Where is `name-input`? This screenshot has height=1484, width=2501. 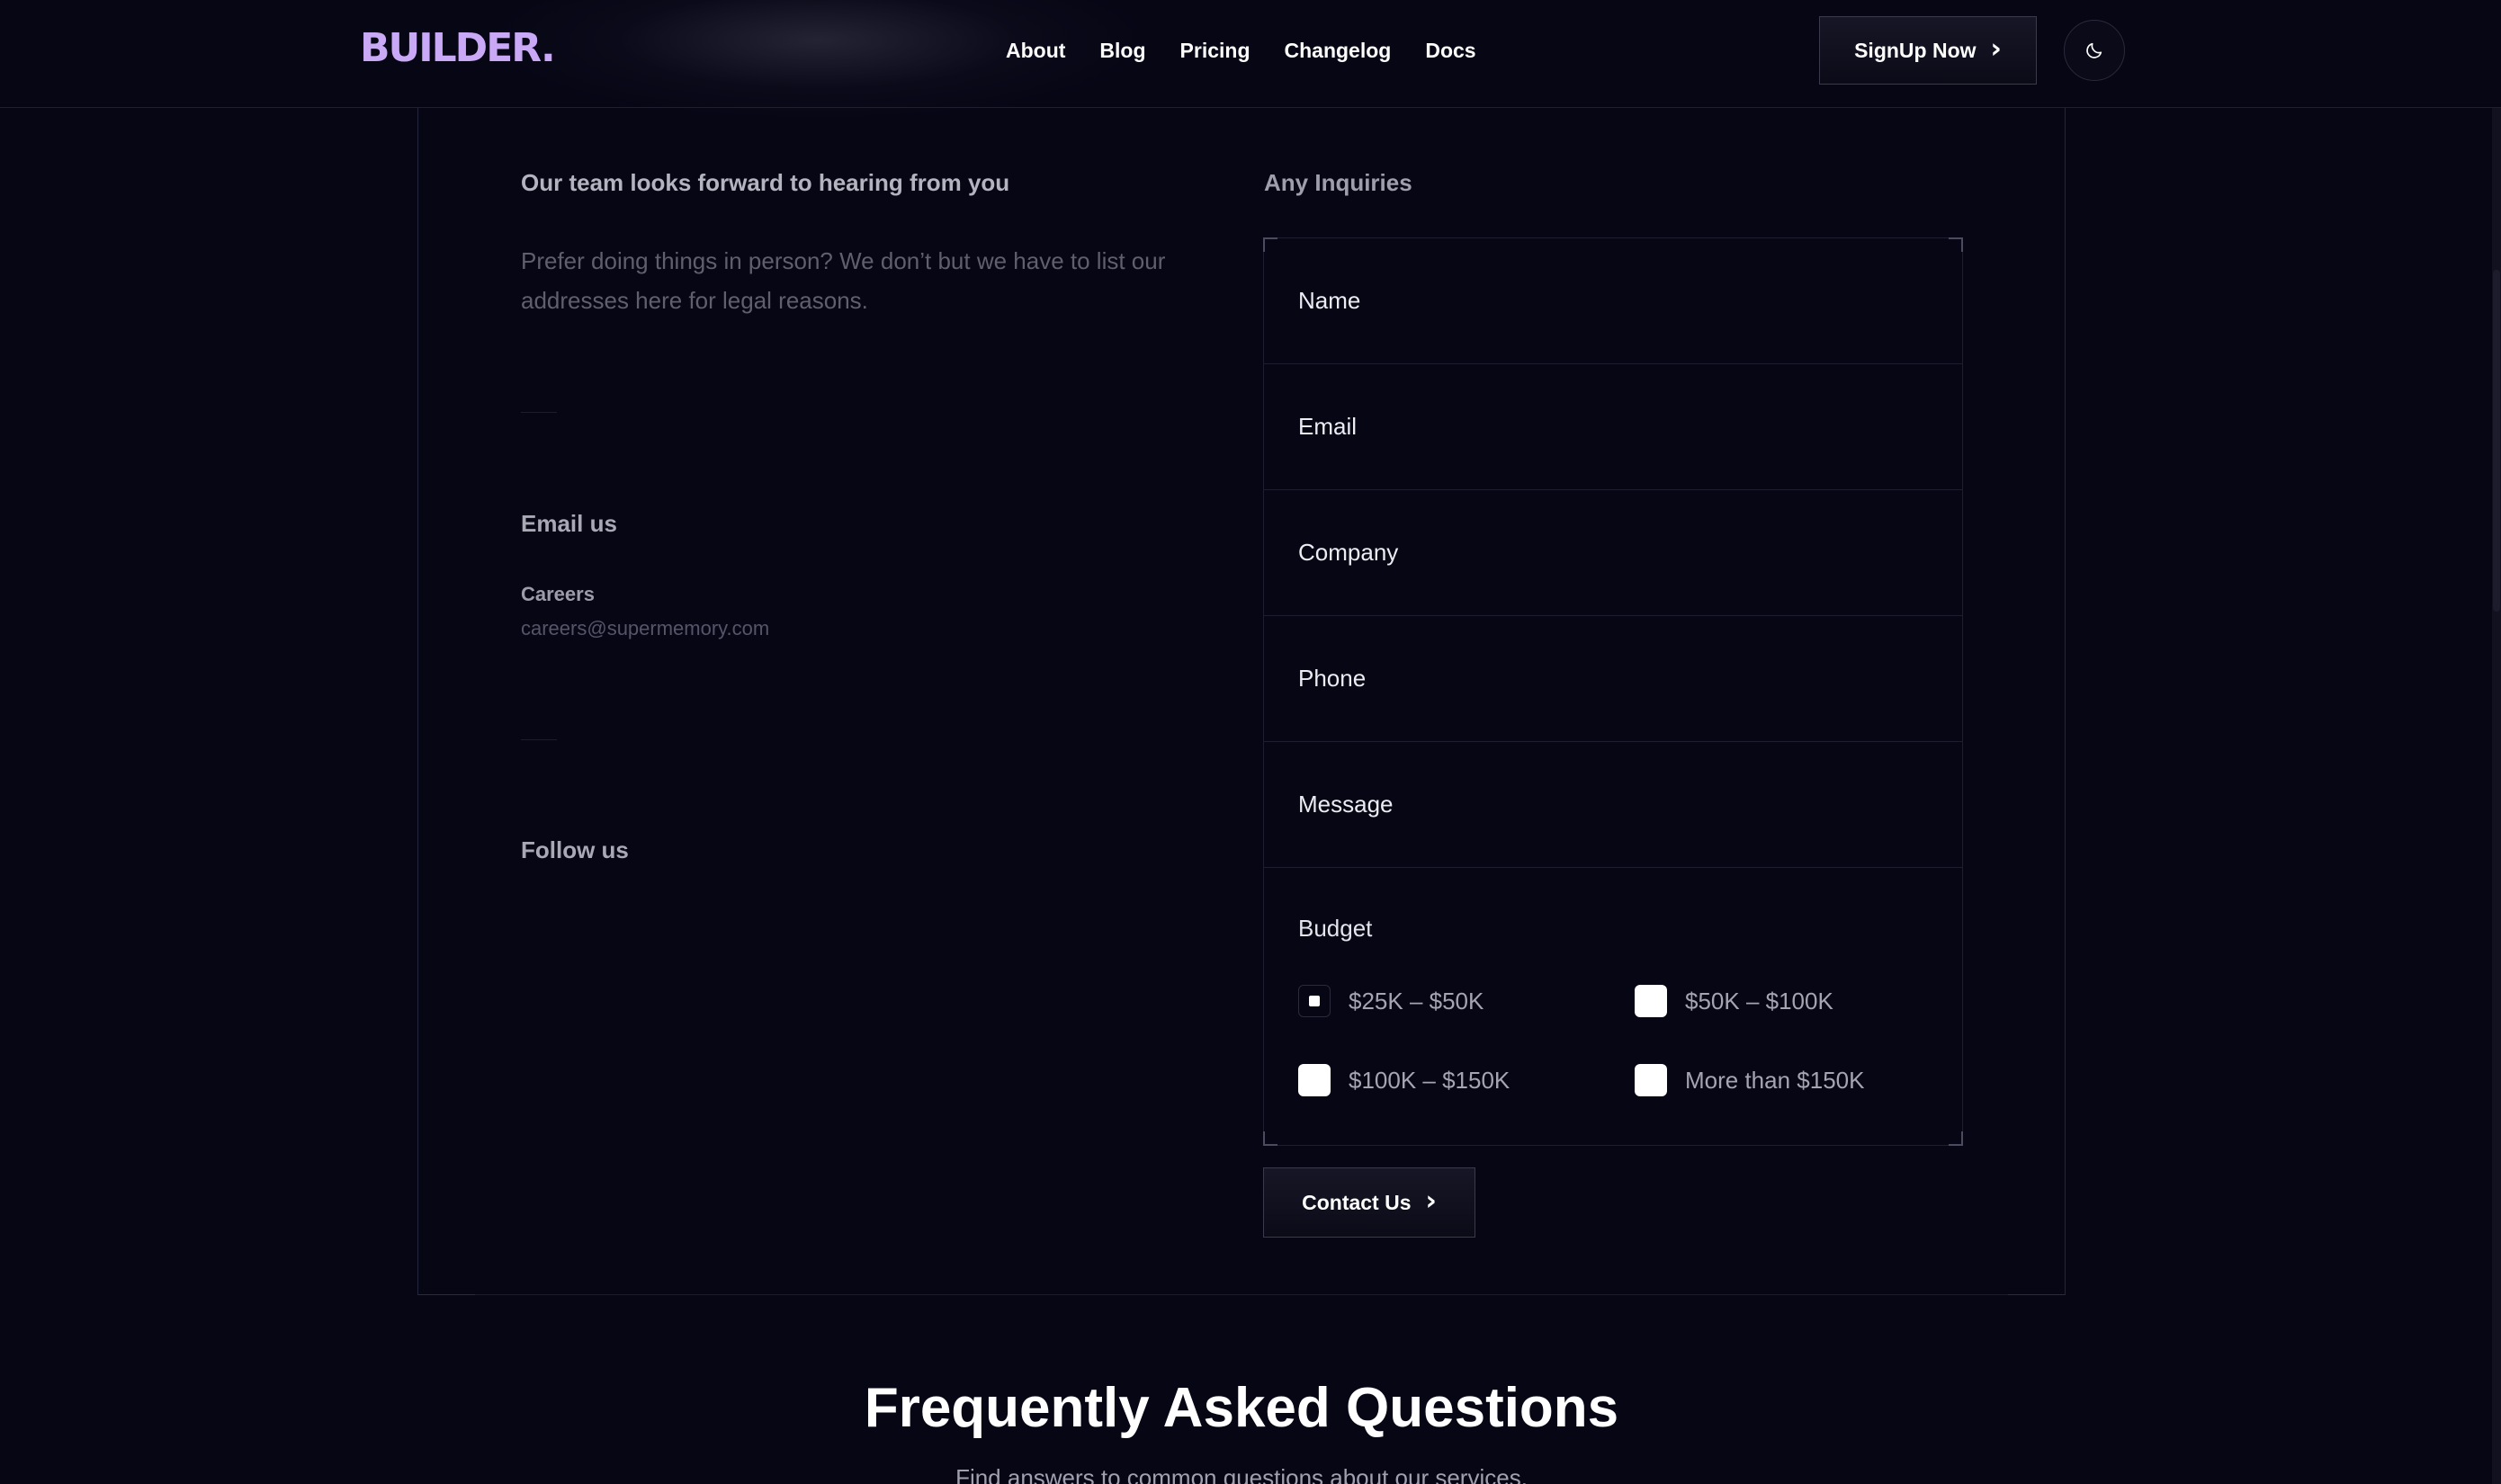
name-input is located at coordinates (1613, 301).